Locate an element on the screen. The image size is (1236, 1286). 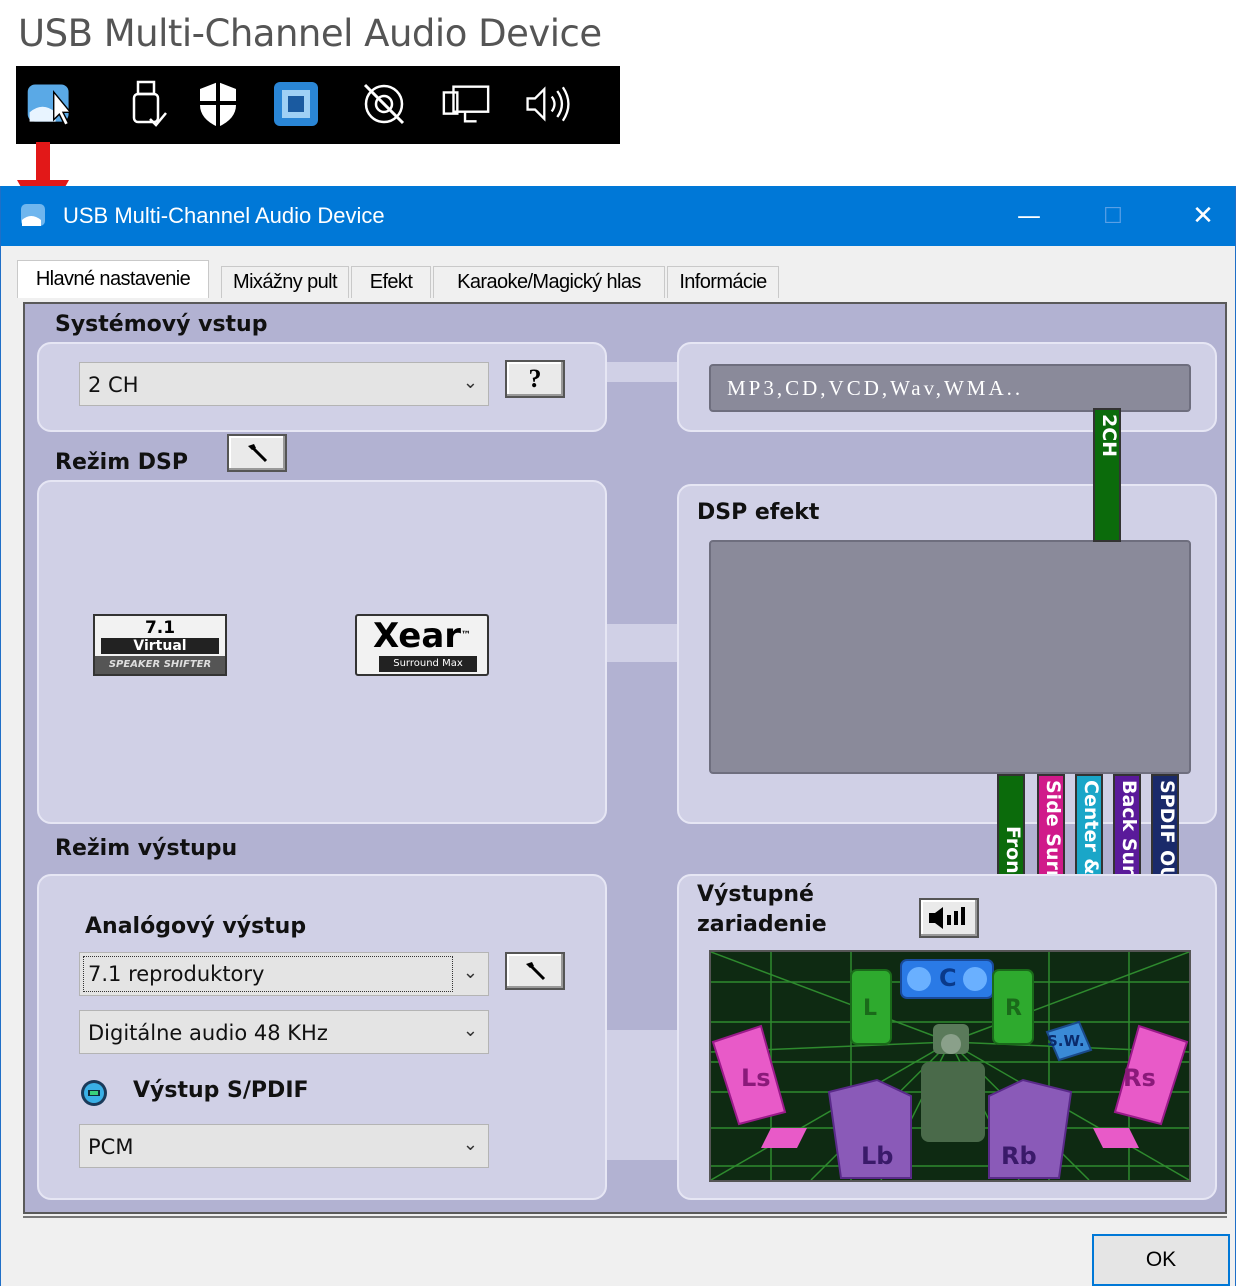
volume-icon is located at coordinates (548, 104).